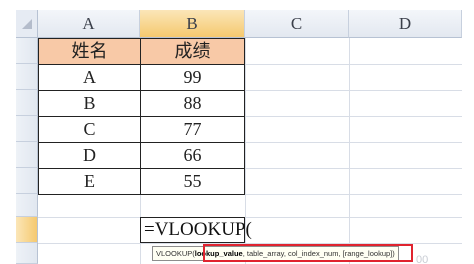 The image size is (474, 264). I want to click on header-cell-name: 姓名, so click(89, 51).